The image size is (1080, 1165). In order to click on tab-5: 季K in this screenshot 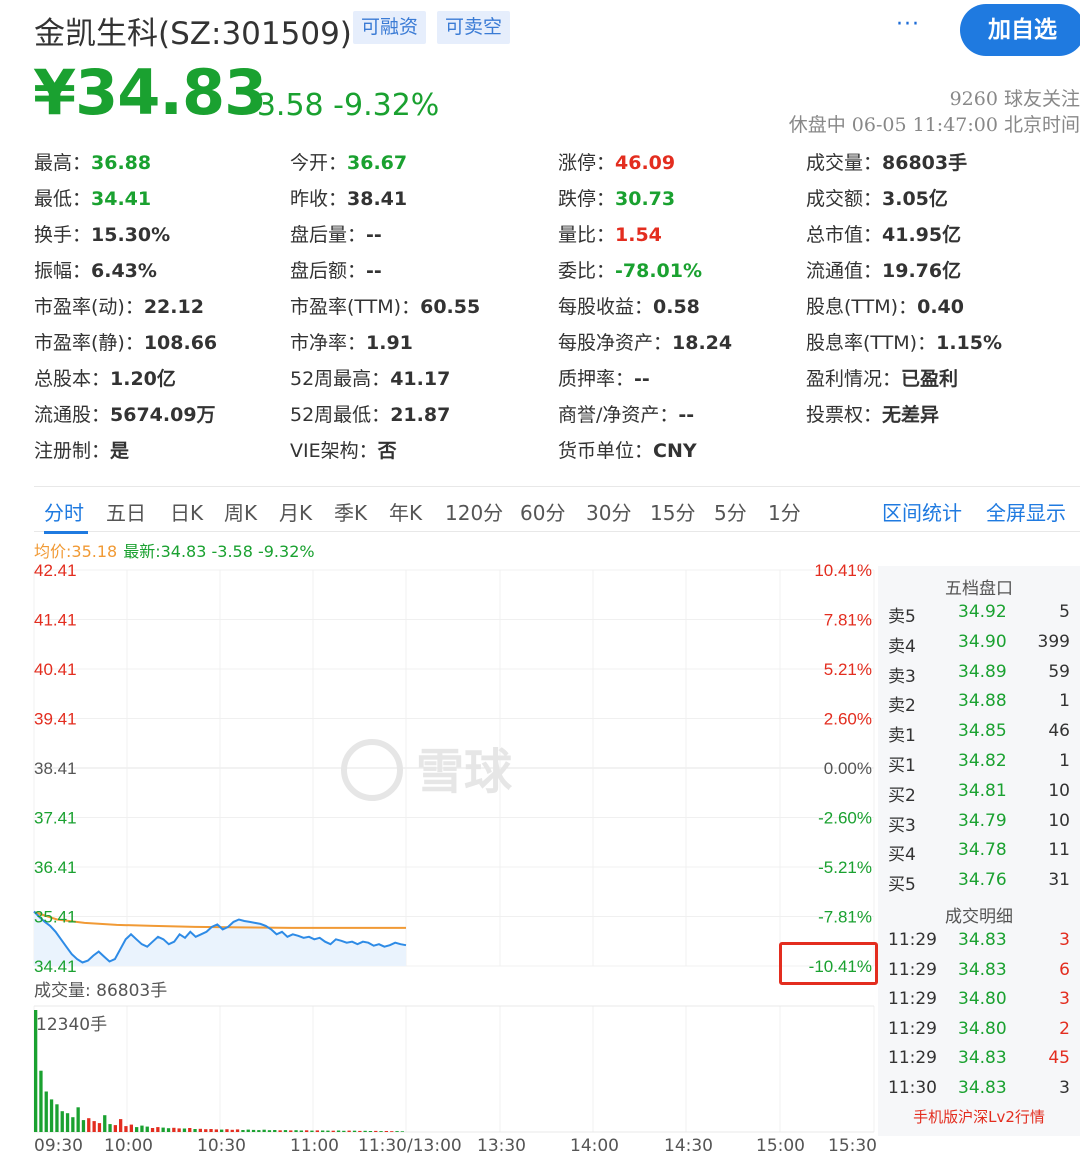, I will do `click(350, 511)`.